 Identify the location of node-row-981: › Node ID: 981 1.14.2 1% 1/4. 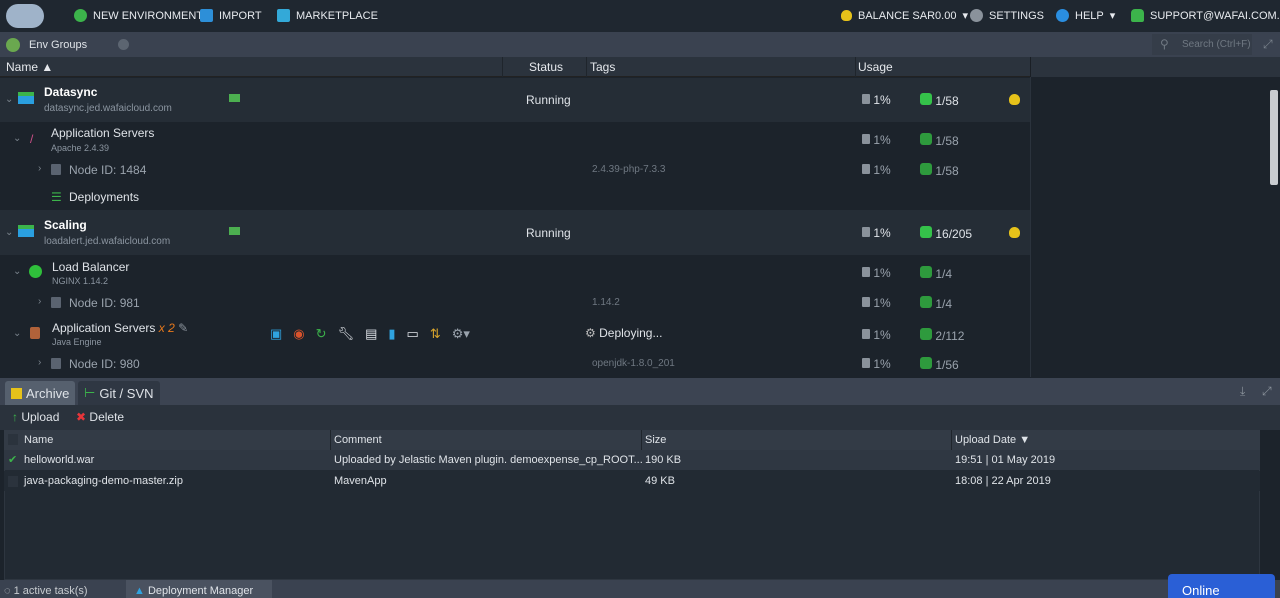
(515, 302).